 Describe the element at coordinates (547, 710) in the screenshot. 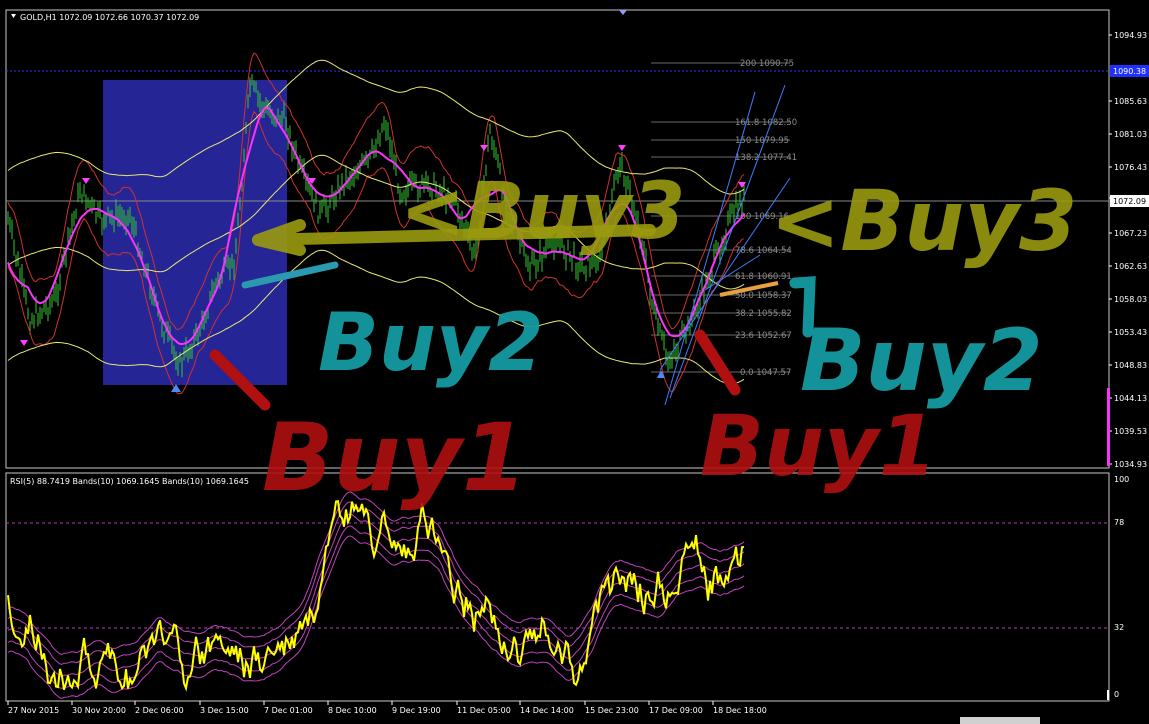

I see `time-tick-label: 14 Dec 14:00` at that location.